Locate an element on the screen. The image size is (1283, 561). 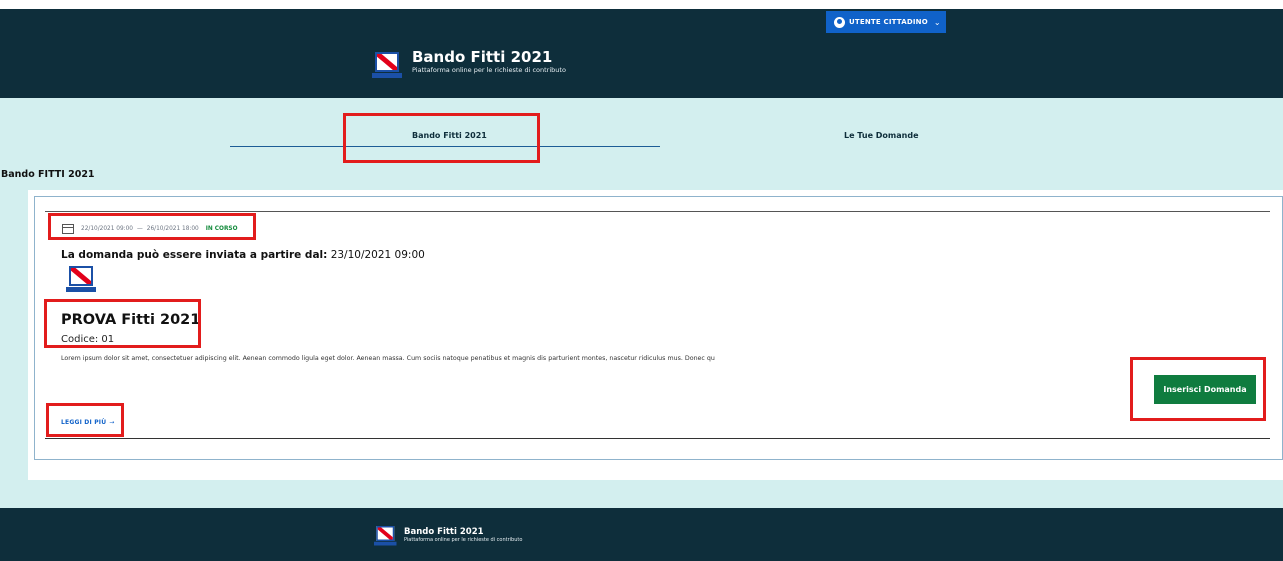
card-divider-top is located at coordinates (657, 211).